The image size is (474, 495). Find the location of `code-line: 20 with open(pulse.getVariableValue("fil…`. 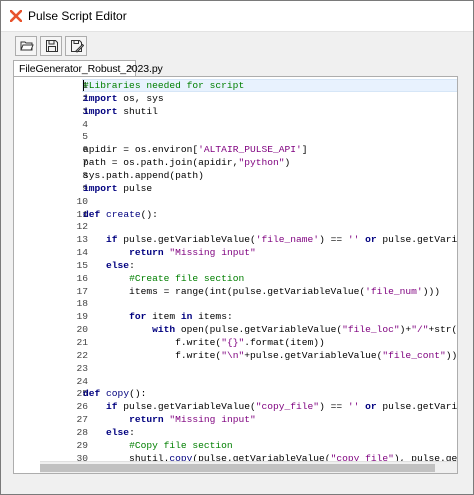

code-line: 20 with open(pulse.getVariableValue("fil… is located at coordinates (236, 329).